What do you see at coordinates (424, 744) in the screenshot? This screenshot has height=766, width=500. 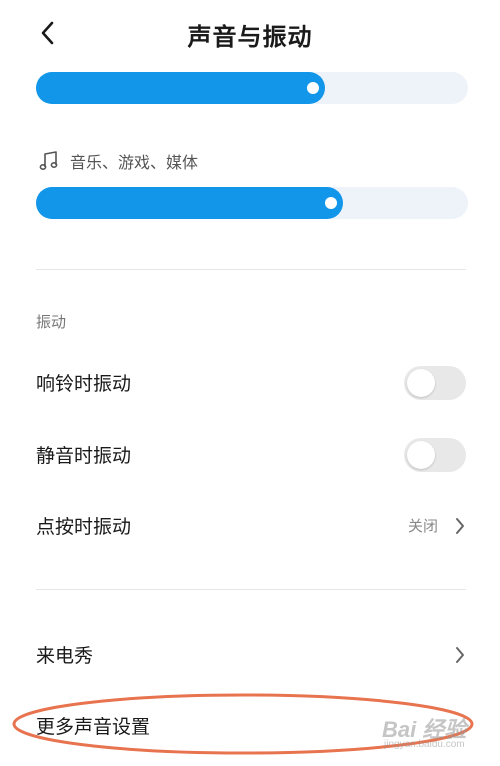 I see `watermark-url: jingyan.baidu.com` at bounding box center [424, 744].